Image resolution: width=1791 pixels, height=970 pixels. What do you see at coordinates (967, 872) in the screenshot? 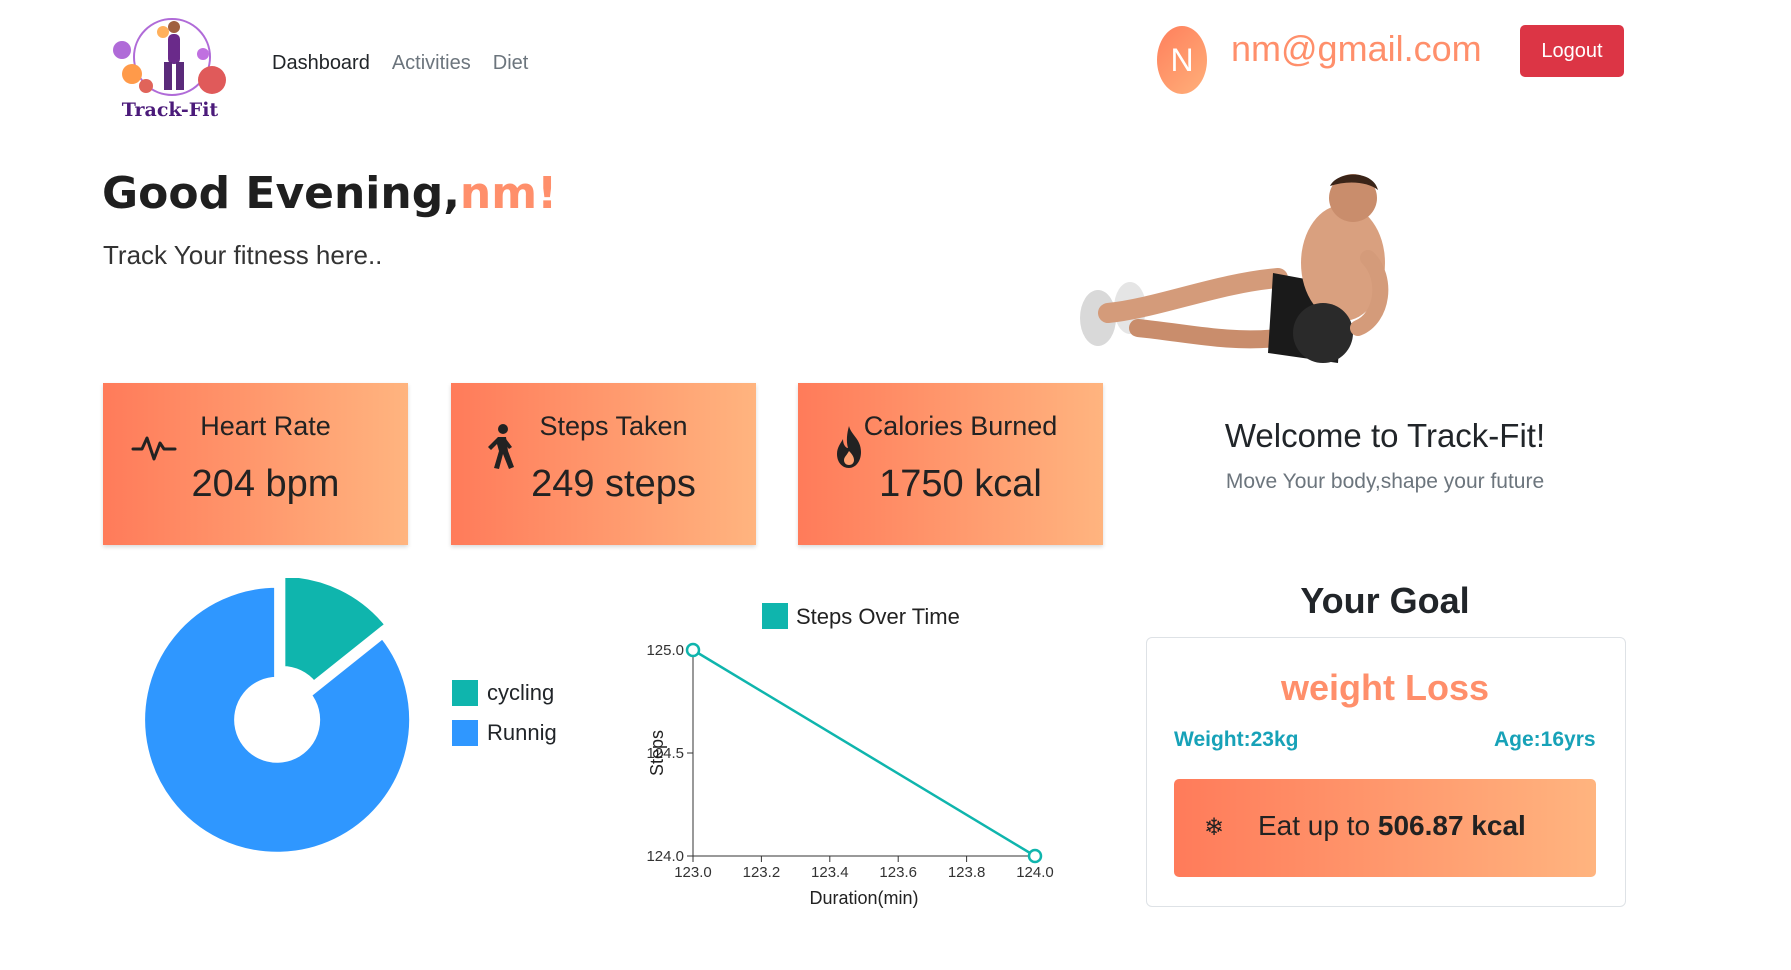
I see `x-tick-label: 123.8` at bounding box center [967, 872].